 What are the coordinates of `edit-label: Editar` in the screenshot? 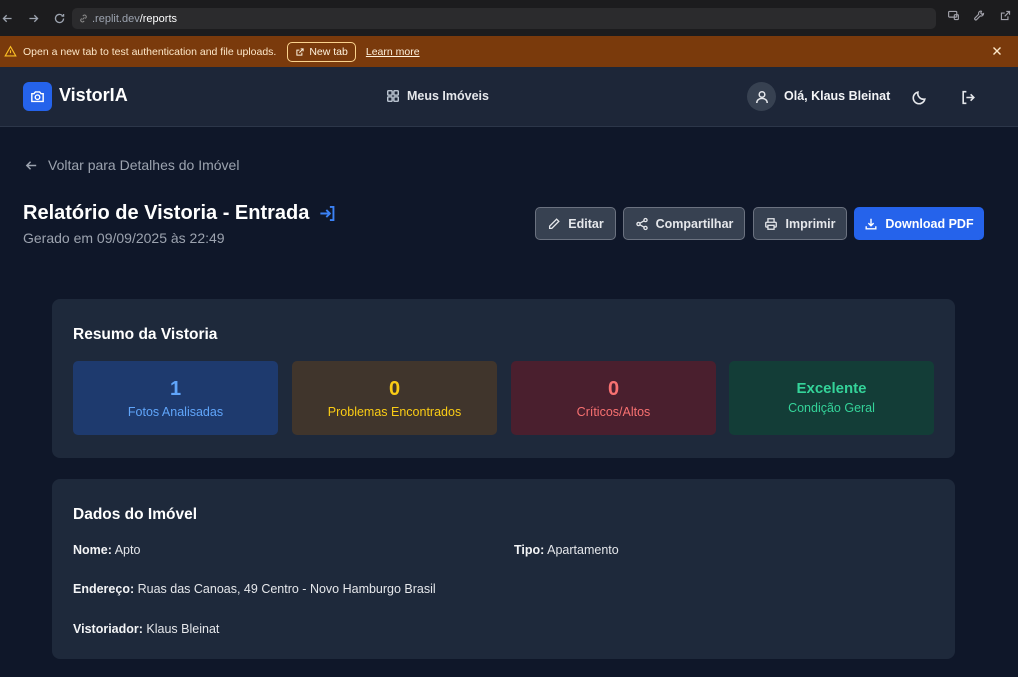 It's located at (586, 223).